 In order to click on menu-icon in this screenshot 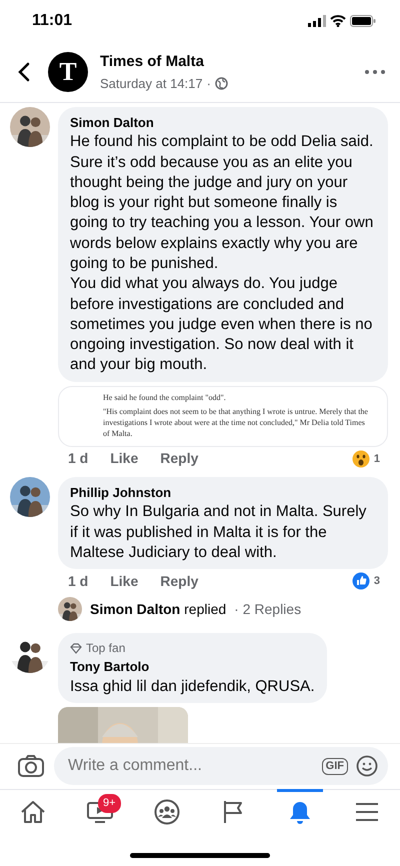, I will do `click(366, 812)`.